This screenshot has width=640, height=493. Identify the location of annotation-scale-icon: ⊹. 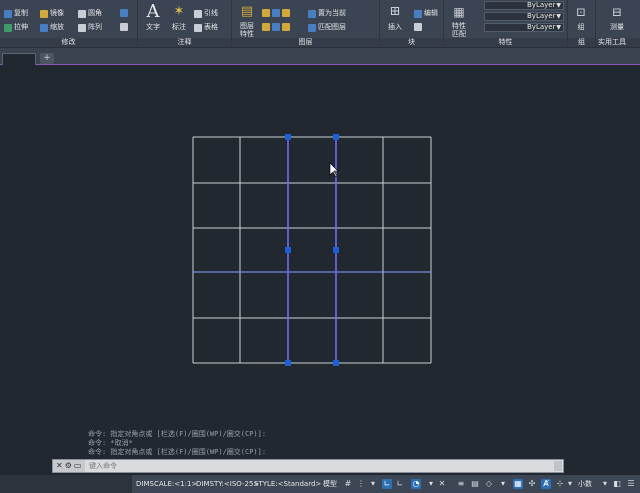
(560, 484).